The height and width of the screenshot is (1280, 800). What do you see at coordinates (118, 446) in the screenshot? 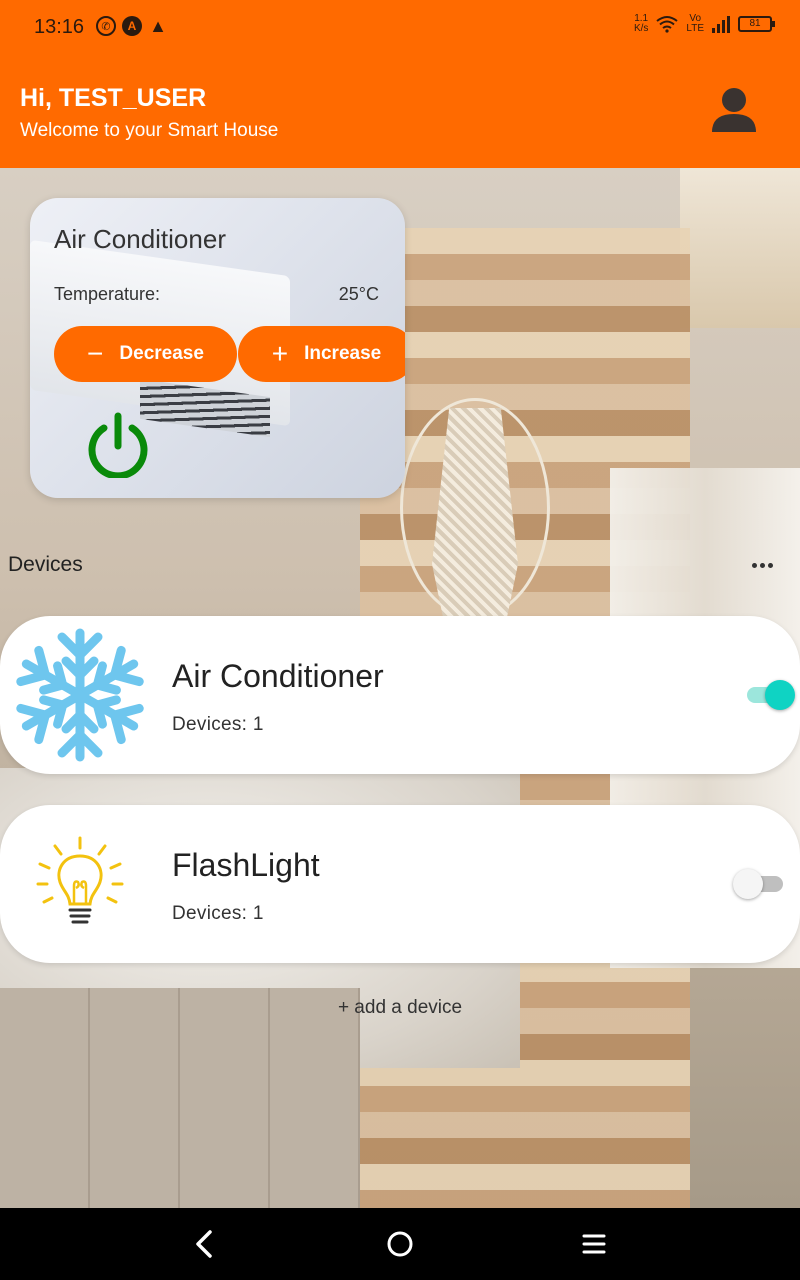
I see `power-icon` at bounding box center [118, 446].